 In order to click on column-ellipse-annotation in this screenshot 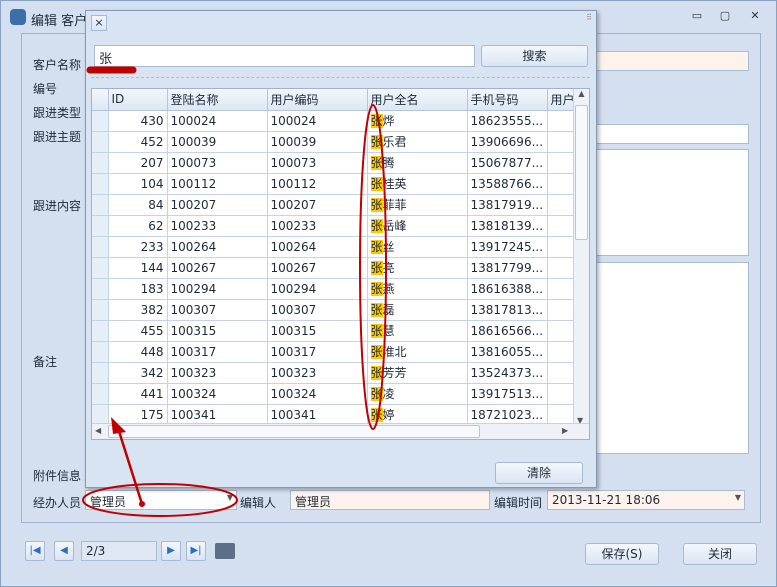, I will do `click(373, 267)`.